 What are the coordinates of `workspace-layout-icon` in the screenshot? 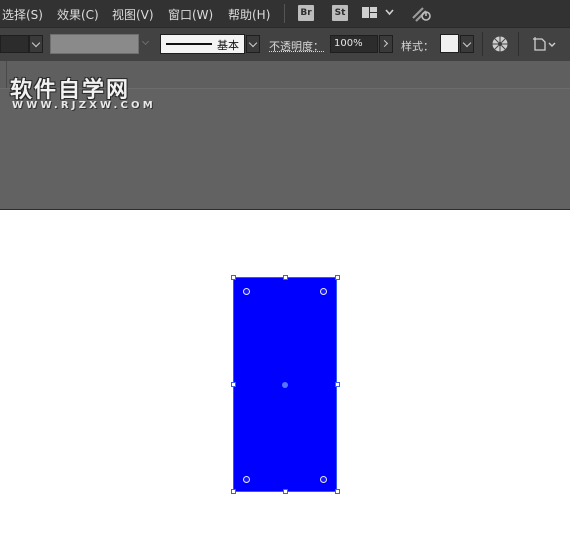 It's located at (379, 13).